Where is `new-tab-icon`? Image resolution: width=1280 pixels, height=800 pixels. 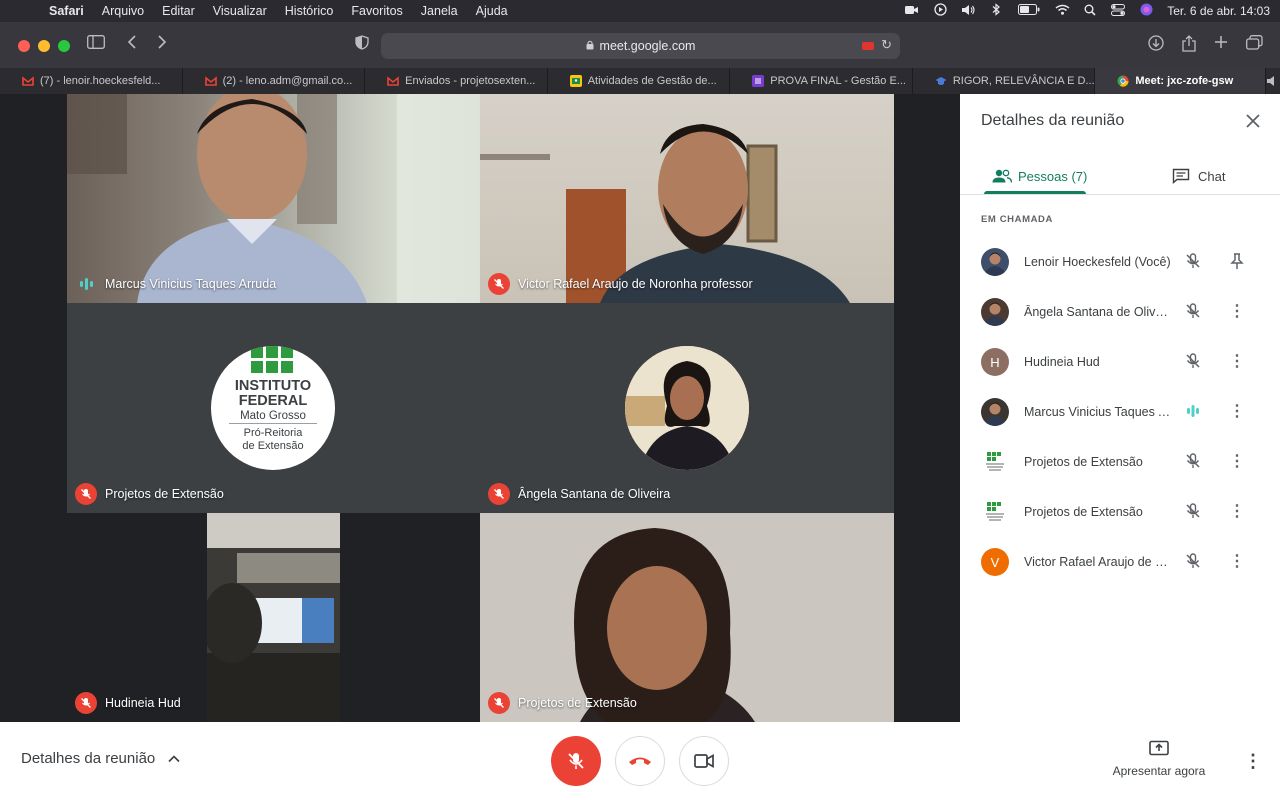 new-tab-icon is located at coordinates (1221, 45).